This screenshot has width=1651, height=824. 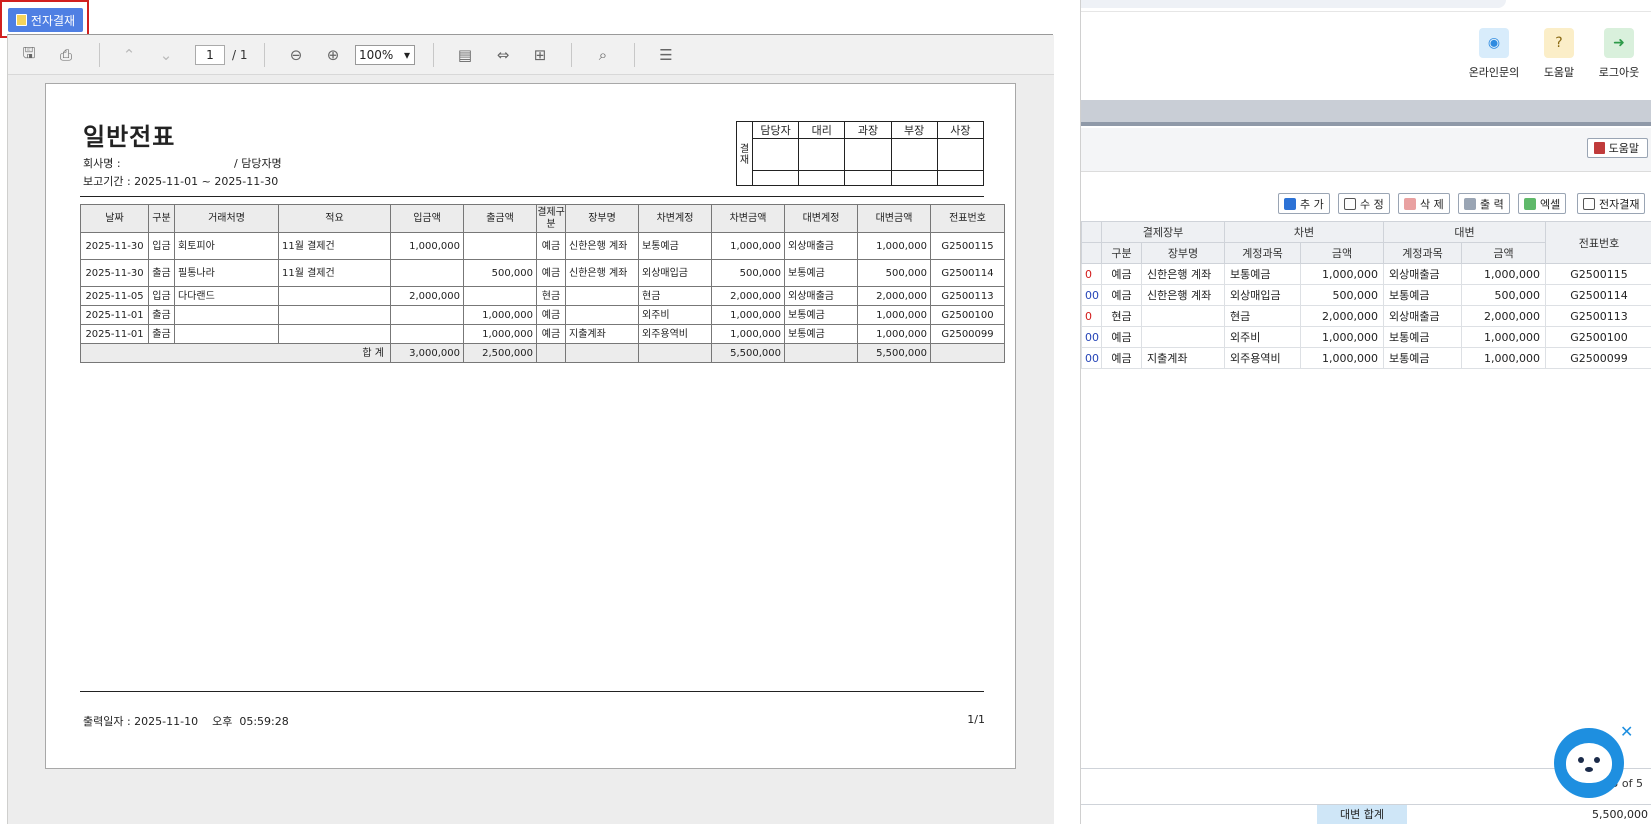 I want to click on approval-role: 사장, so click(x=960, y=130).